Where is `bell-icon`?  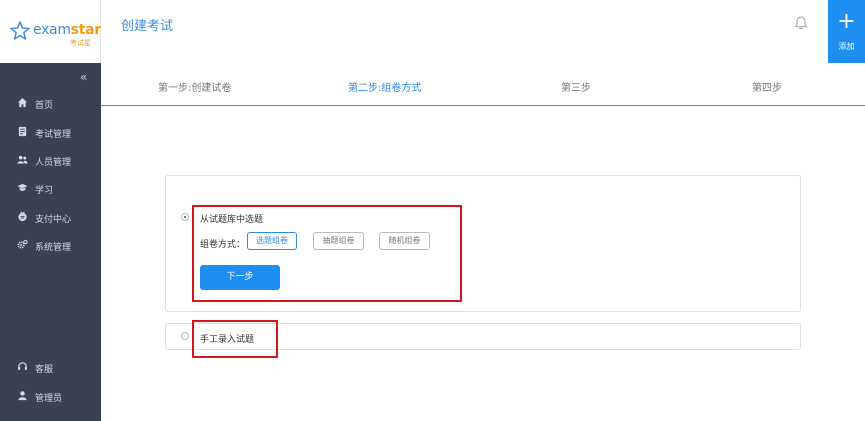 bell-icon is located at coordinates (801, 23).